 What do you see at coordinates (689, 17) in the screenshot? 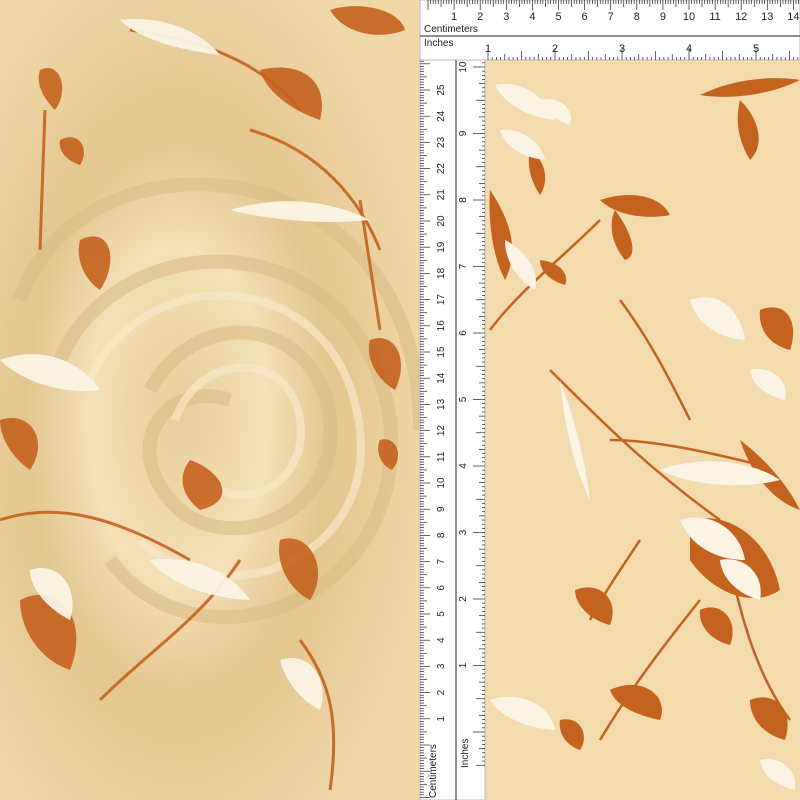
I see `top-ruler-cm-number: 10` at bounding box center [689, 17].